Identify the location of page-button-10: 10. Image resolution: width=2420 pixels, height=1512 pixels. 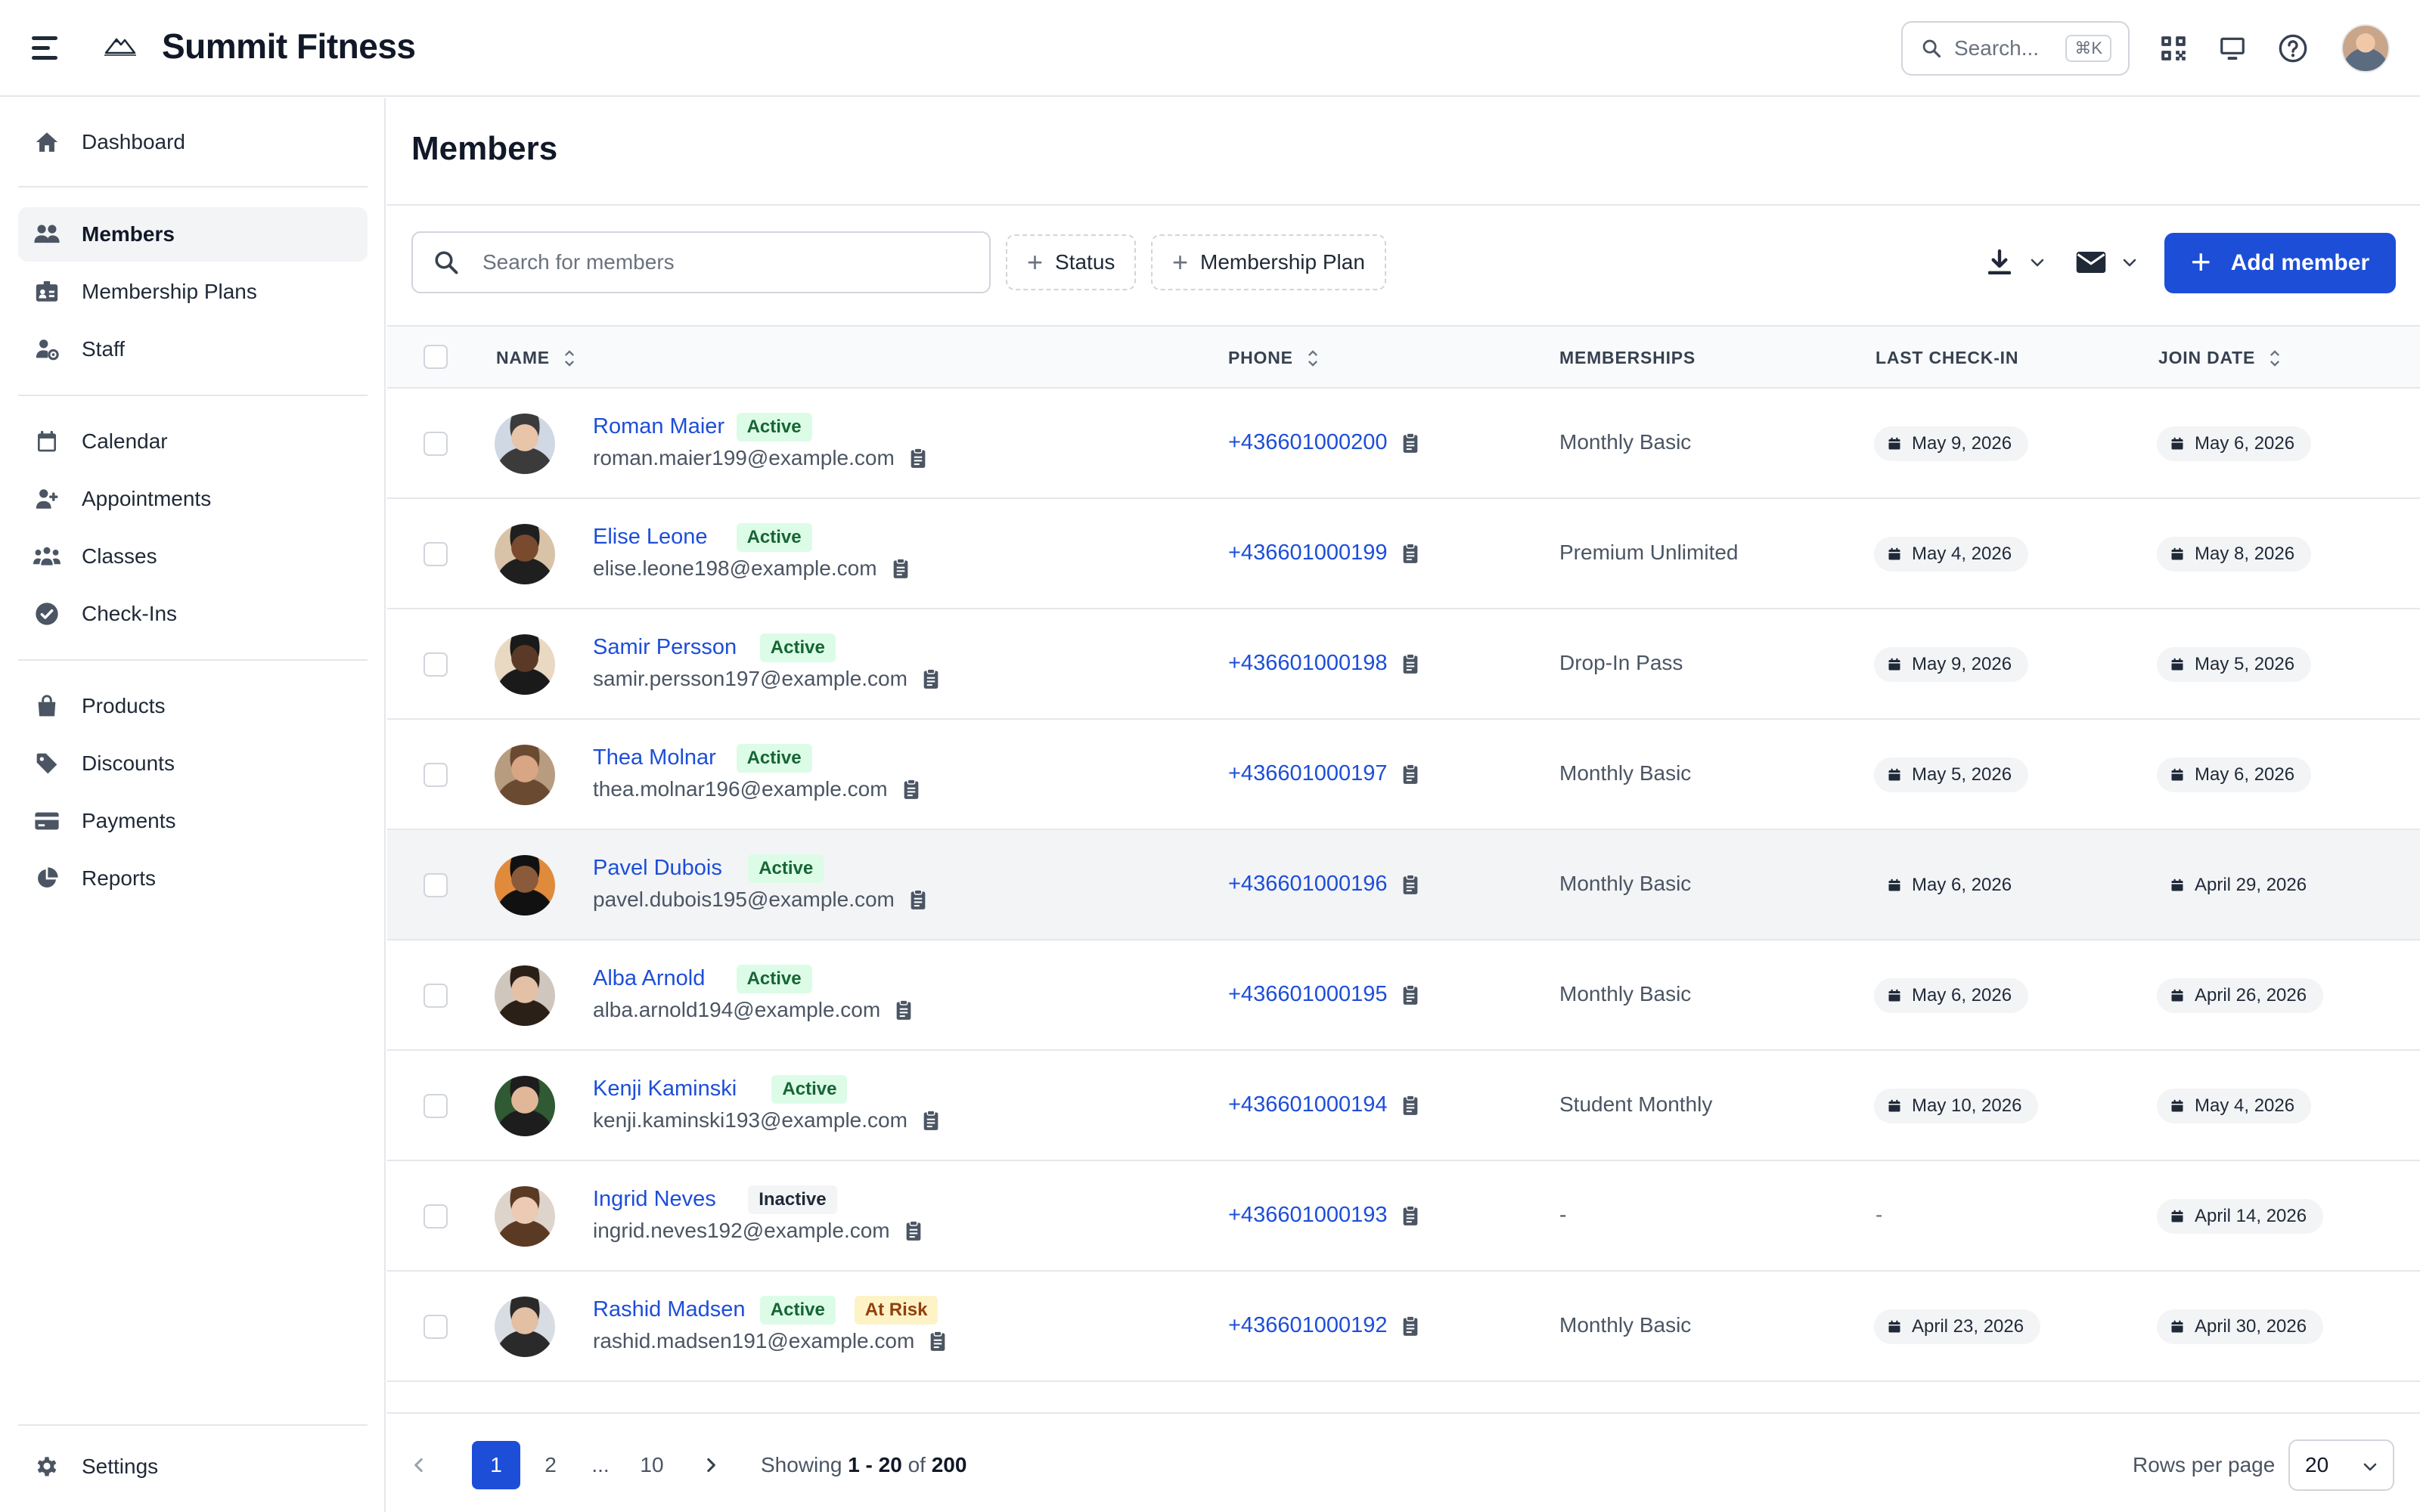
(652, 1465).